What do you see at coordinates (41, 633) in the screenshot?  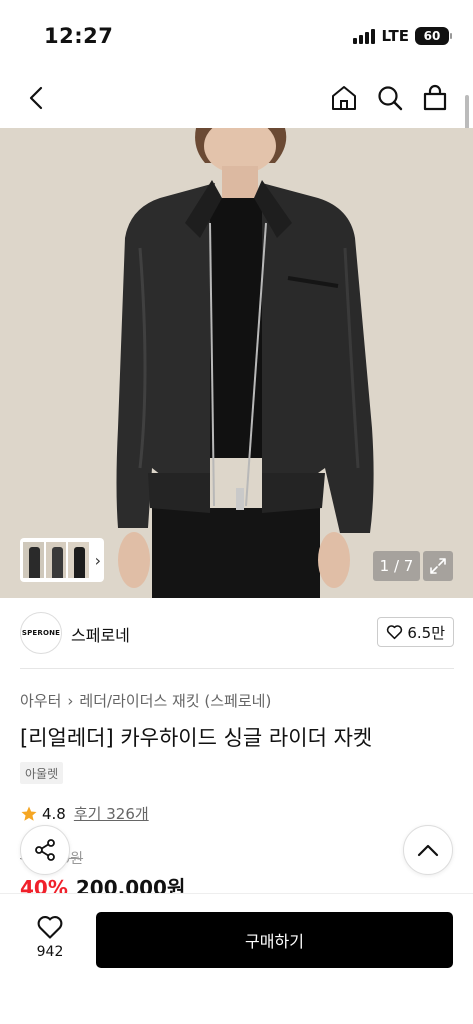 I see `brand-logo: SPERONE` at bounding box center [41, 633].